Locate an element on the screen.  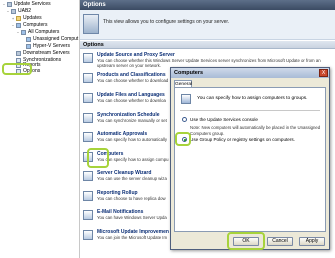
options-highlight is located at coordinates (17, 69).